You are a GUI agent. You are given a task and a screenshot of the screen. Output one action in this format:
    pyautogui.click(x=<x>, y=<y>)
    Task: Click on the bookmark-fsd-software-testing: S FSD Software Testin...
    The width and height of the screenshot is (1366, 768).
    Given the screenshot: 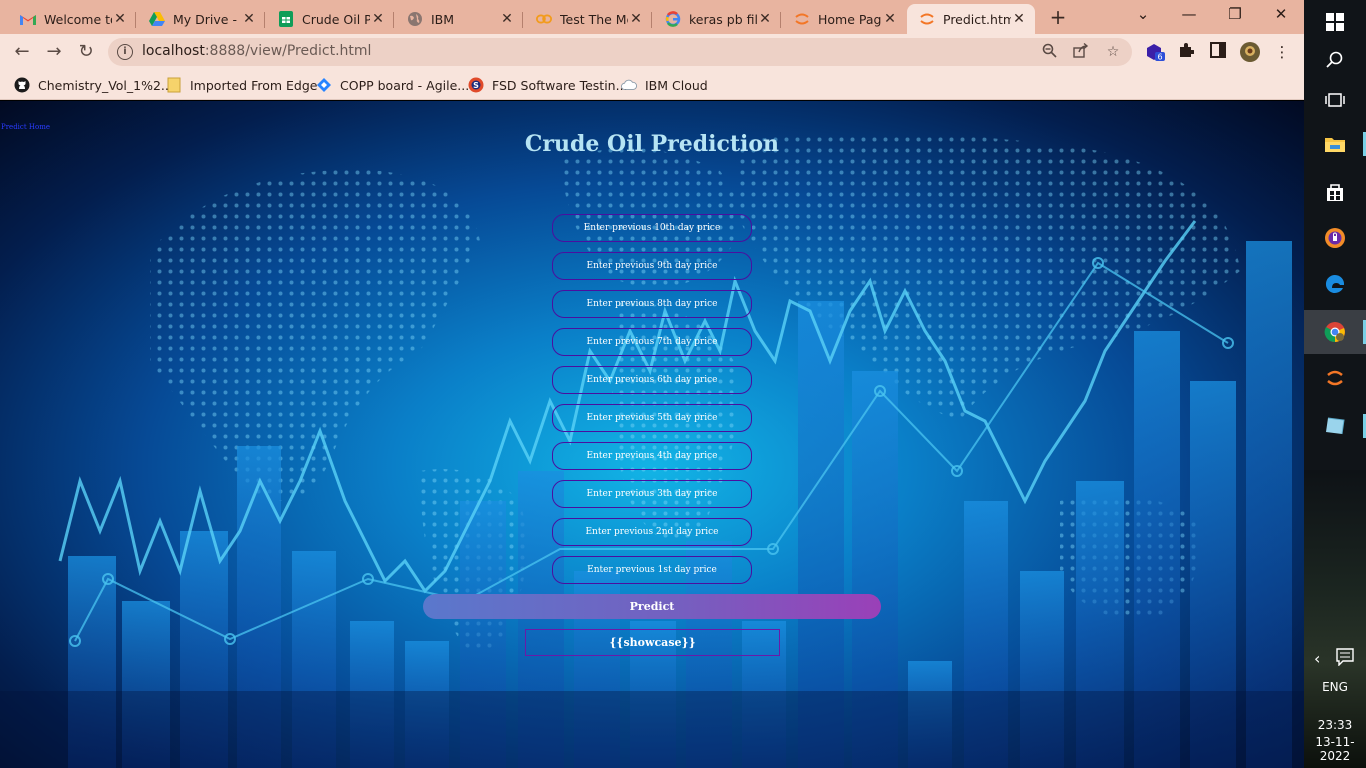 What is the action you would take?
    pyautogui.click(x=548, y=85)
    